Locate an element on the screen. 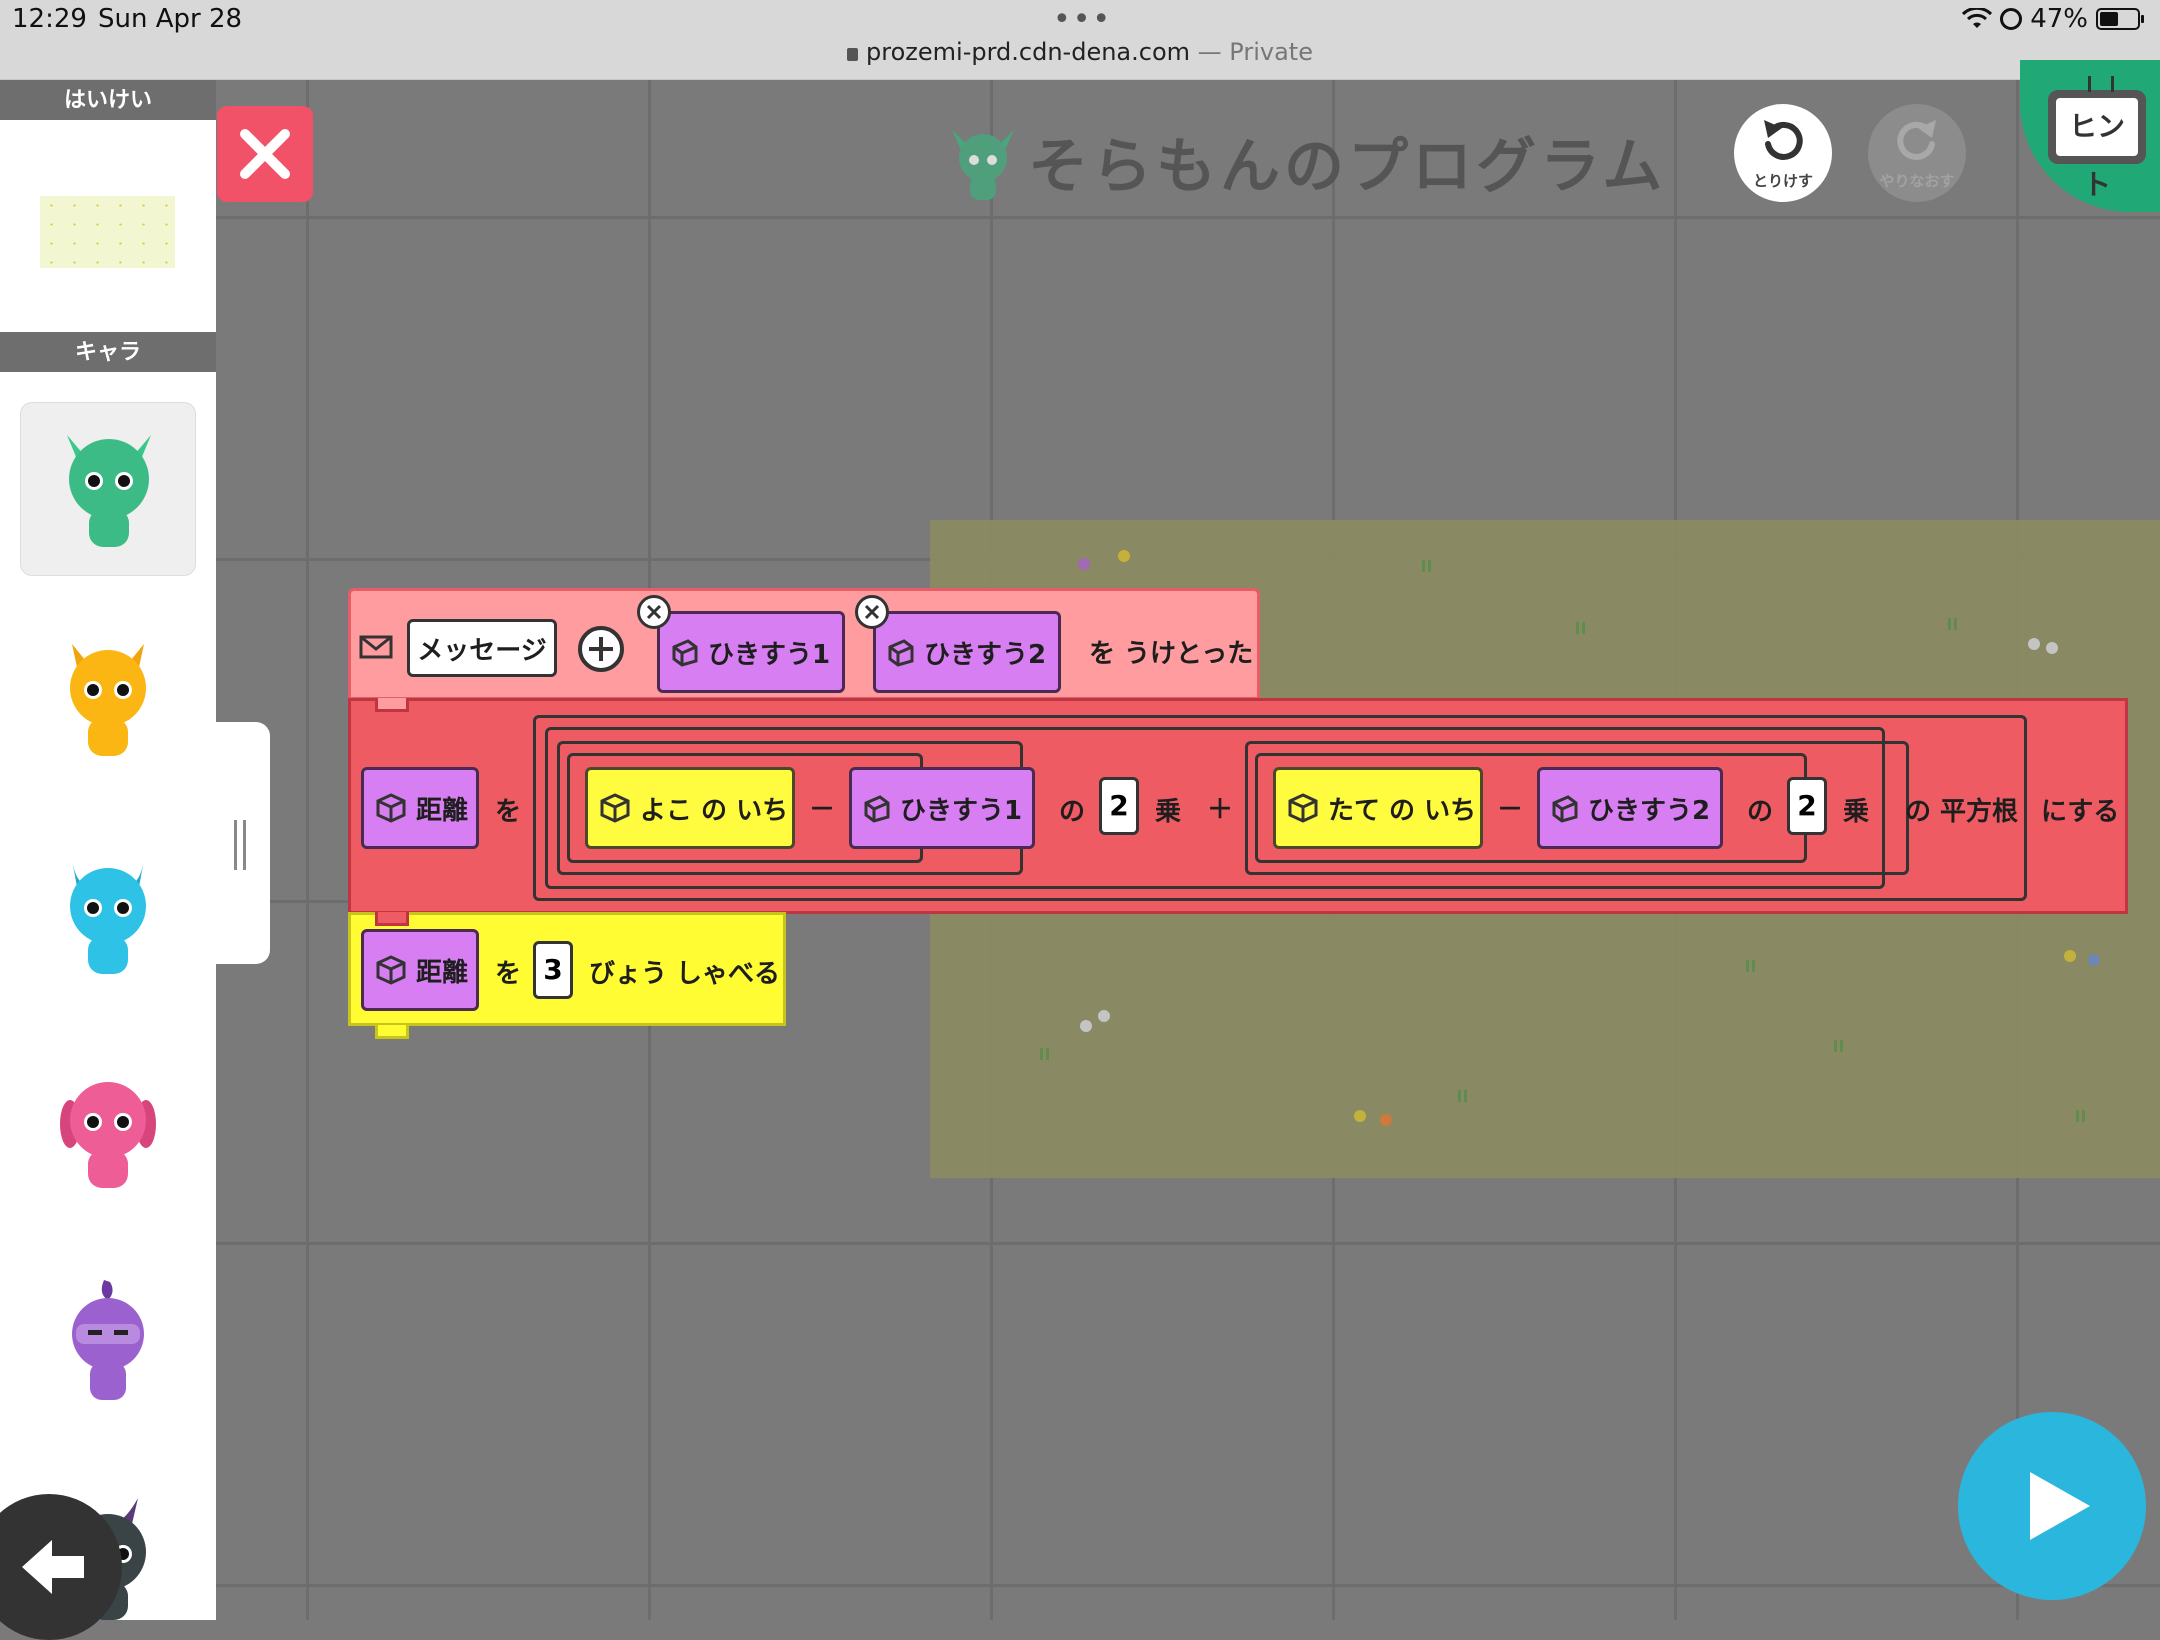 The height and width of the screenshot is (1640, 2160). battery-icon is located at coordinates (2120, 19).